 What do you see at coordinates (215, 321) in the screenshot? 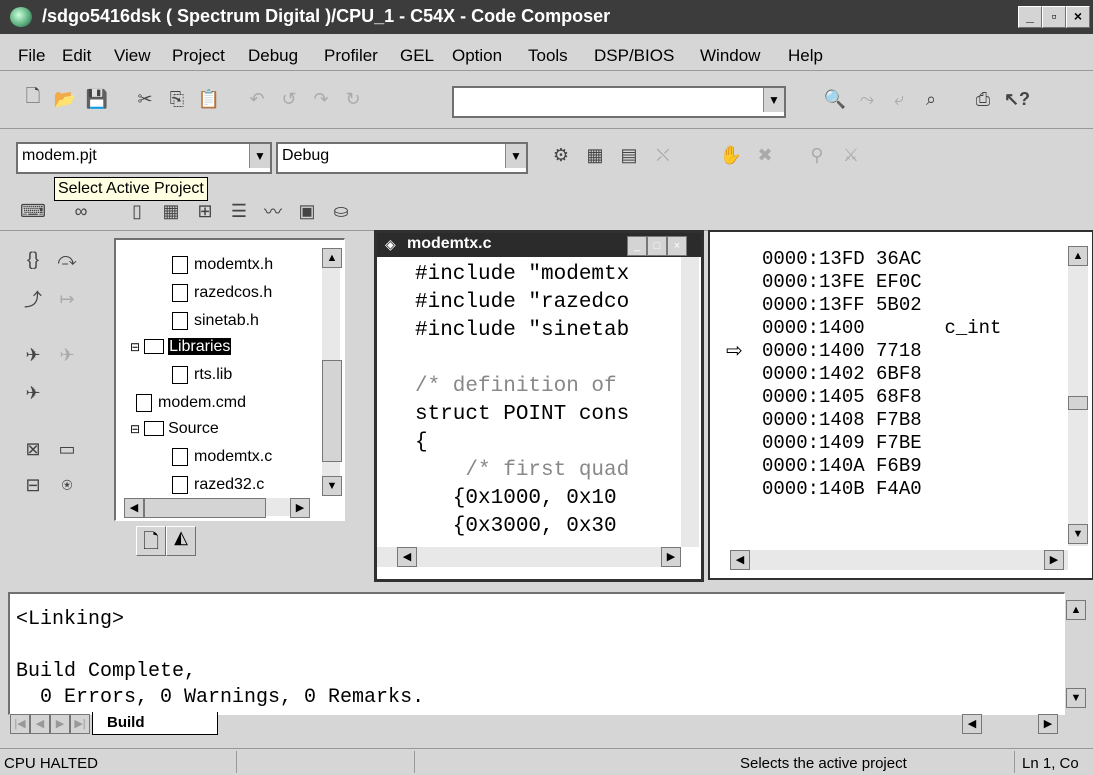
I see `tree-item-sinetab-h: sinetab.h` at bounding box center [215, 321].